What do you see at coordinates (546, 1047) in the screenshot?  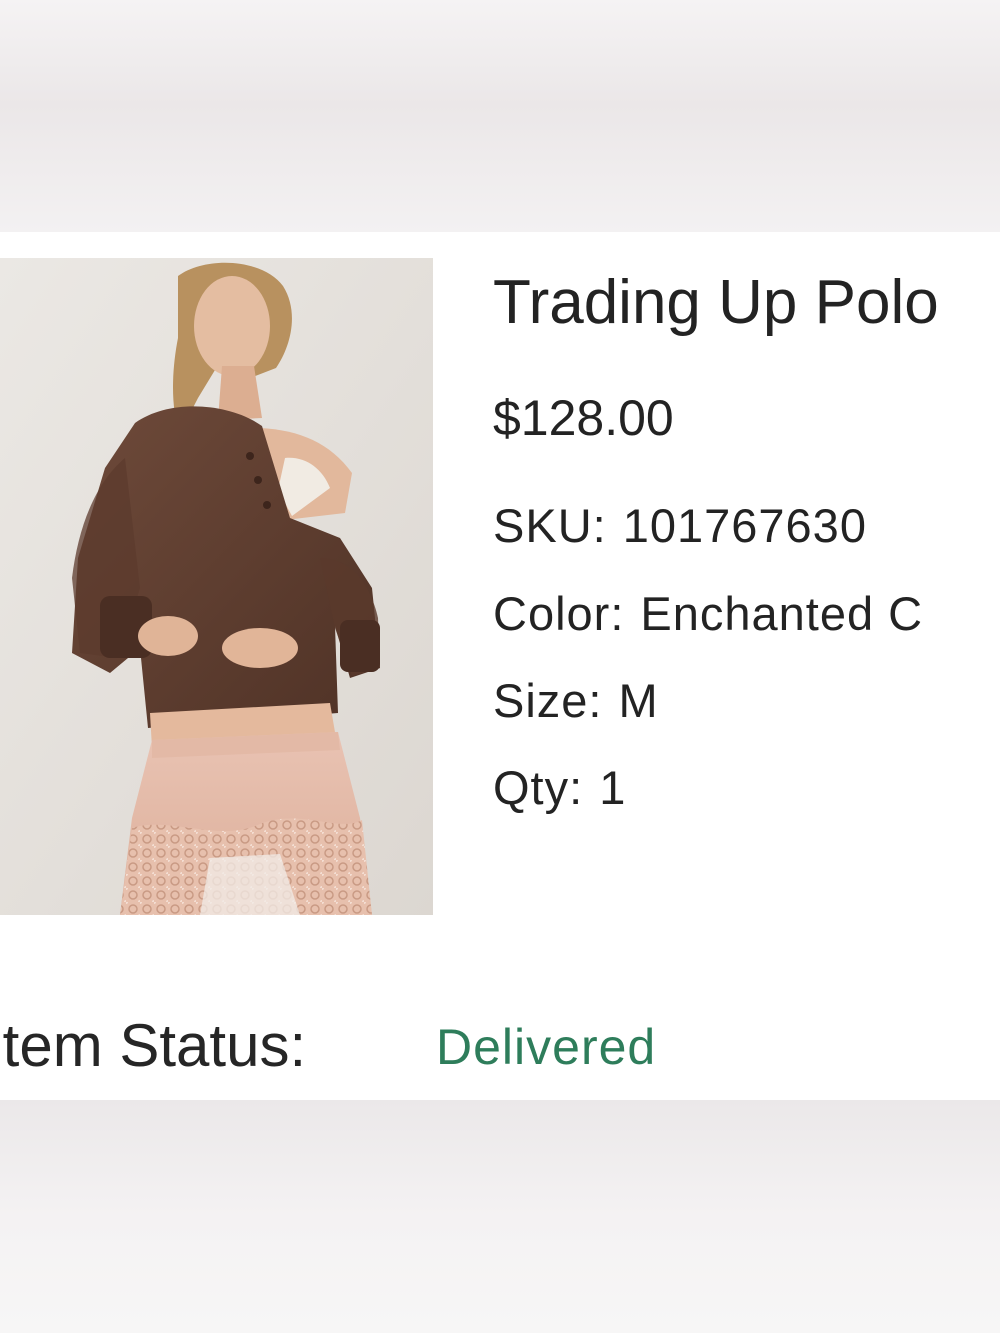 I see `item-status-value: Delivered` at bounding box center [546, 1047].